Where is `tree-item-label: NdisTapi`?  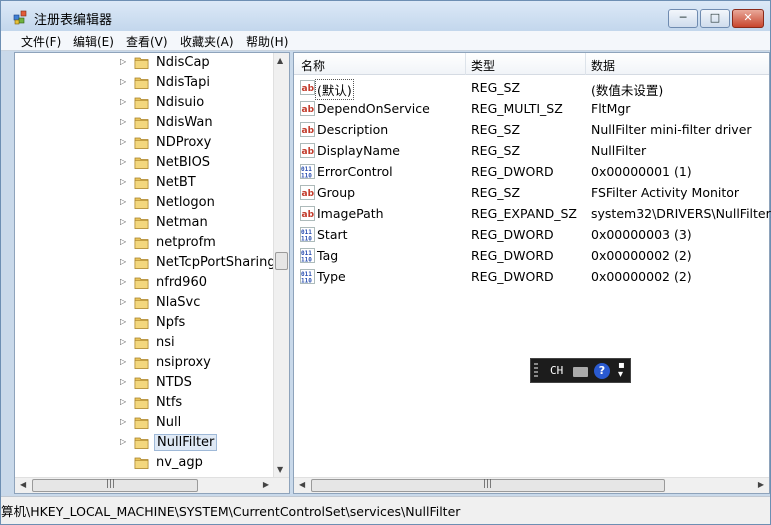
tree-item-label: NdisTapi is located at coordinates (183, 82).